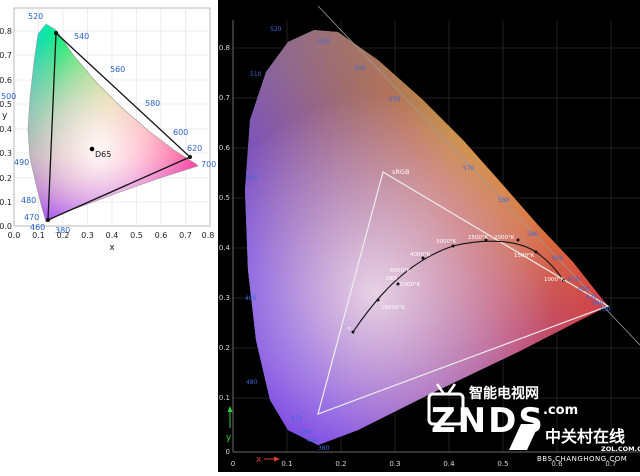  I want to click on wl-right-580: 580, so click(504, 200).